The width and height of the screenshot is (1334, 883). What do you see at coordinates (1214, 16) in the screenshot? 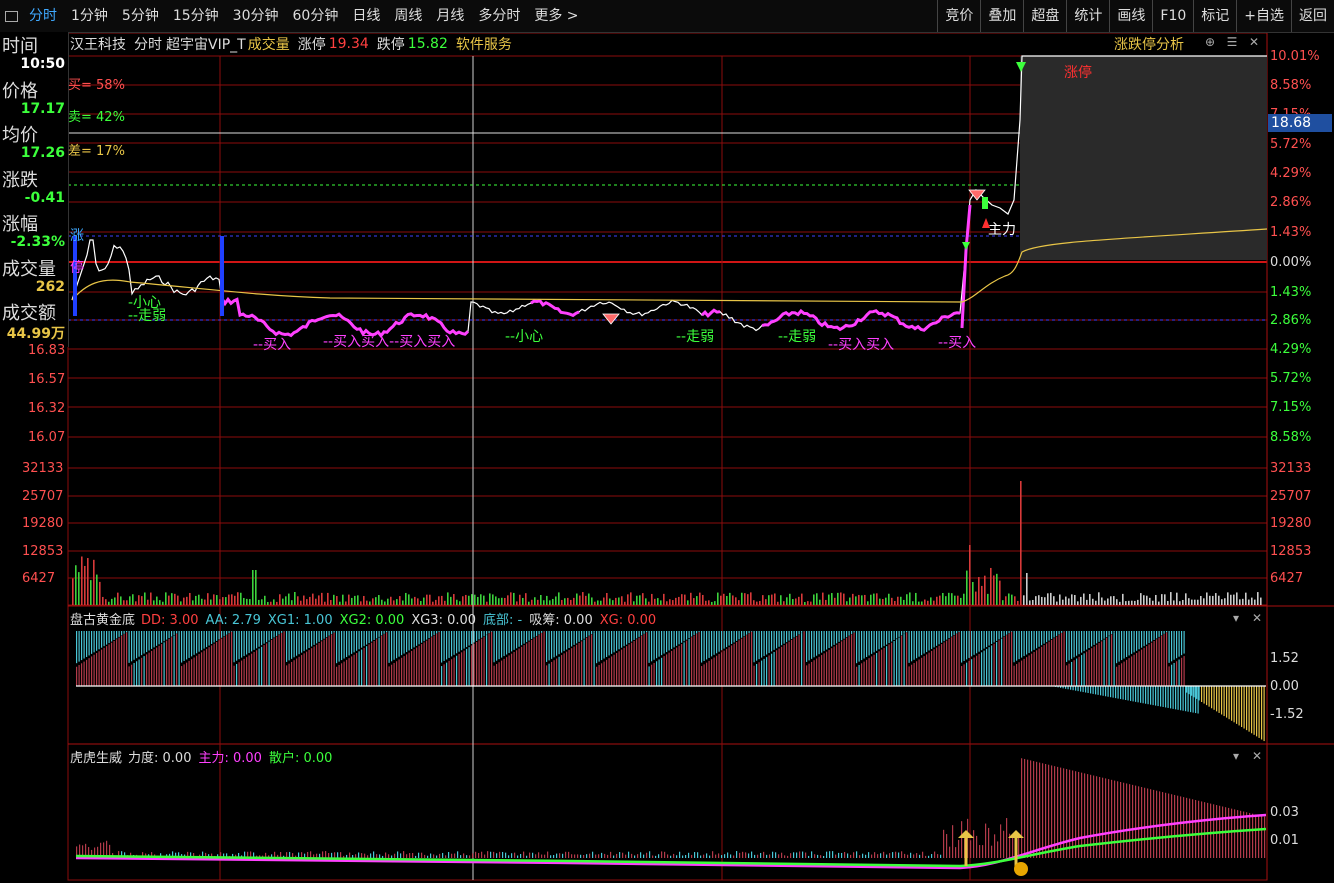
I see `toolbar-button-6: 标记` at bounding box center [1214, 16].